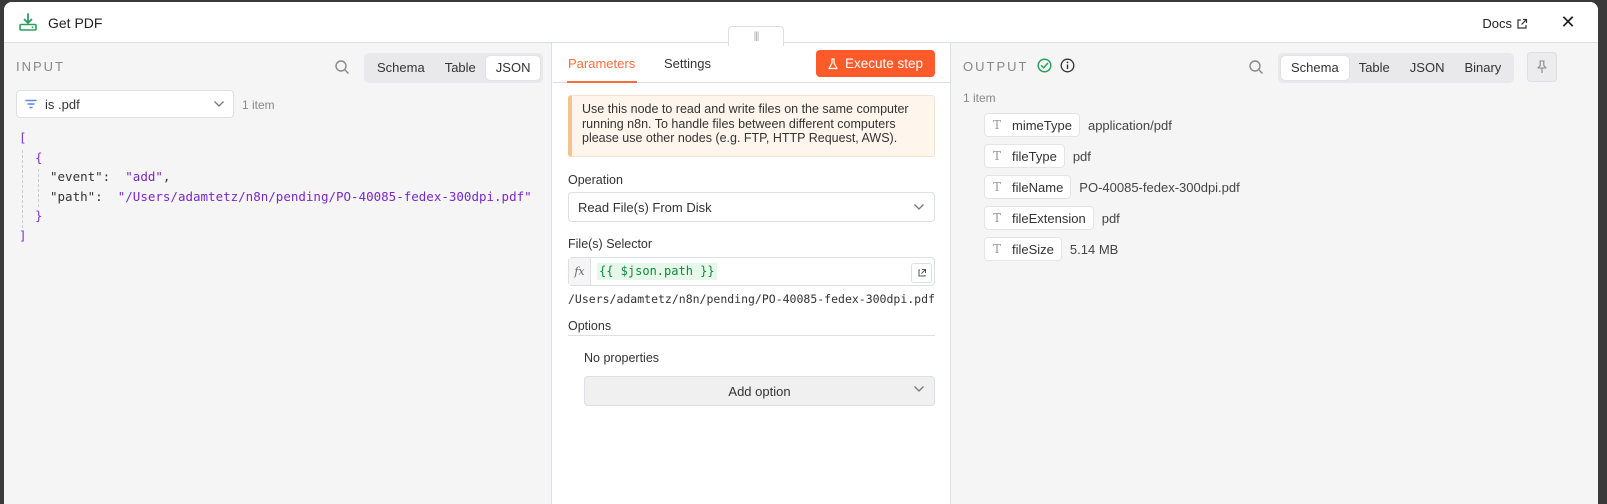 The width and height of the screenshot is (1607, 504). Describe the element at coordinates (622, 358) in the screenshot. I see `no-properties-text: No properties` at that location.